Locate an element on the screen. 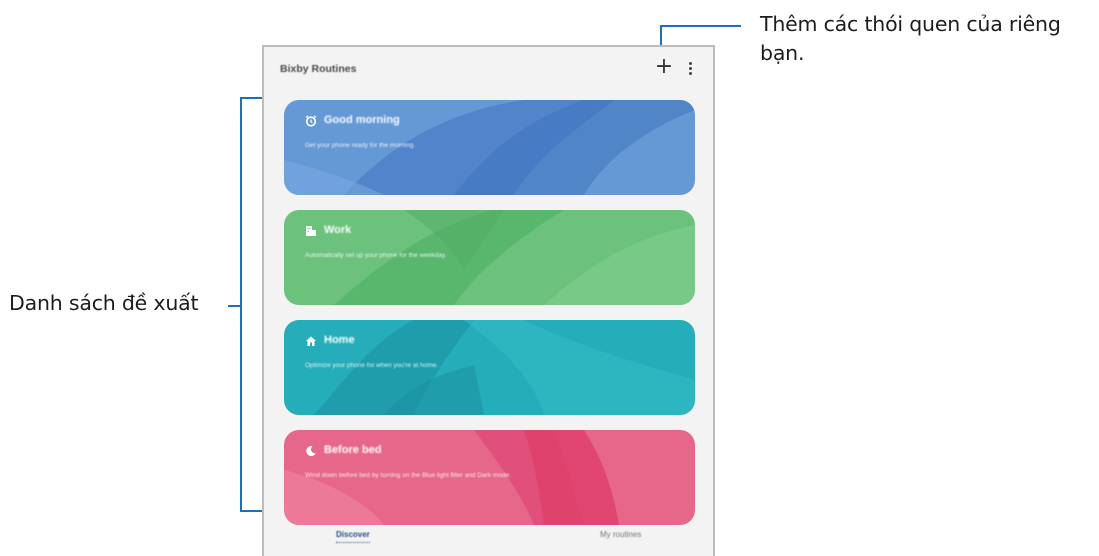 The width and height of the screenshot is (1099, 556). card-description: Get your phone ready for the morning. is located at coordinates (360, 145).